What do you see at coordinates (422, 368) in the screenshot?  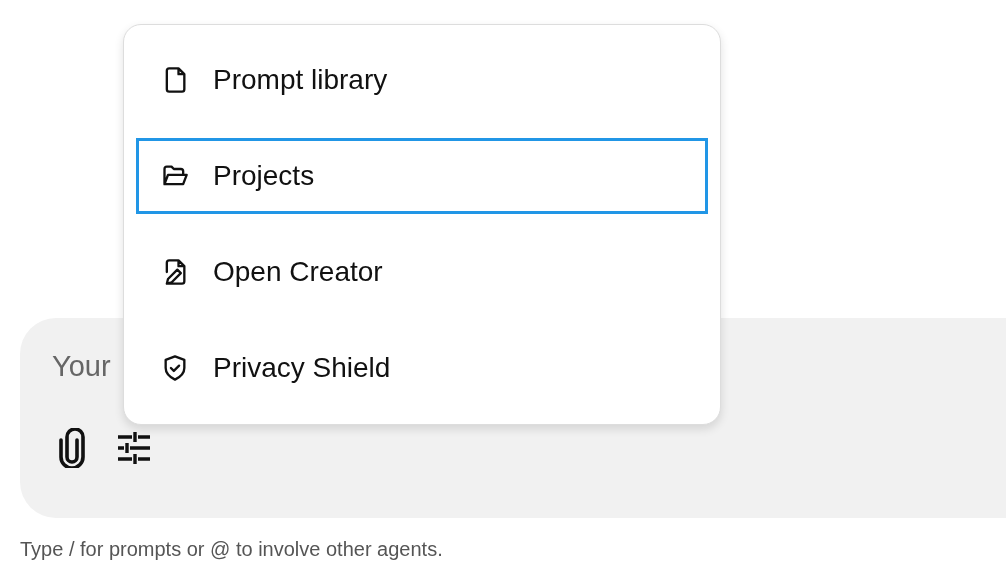 I see `menu-item: Privacy Shield` at bounding box center [422, 368].